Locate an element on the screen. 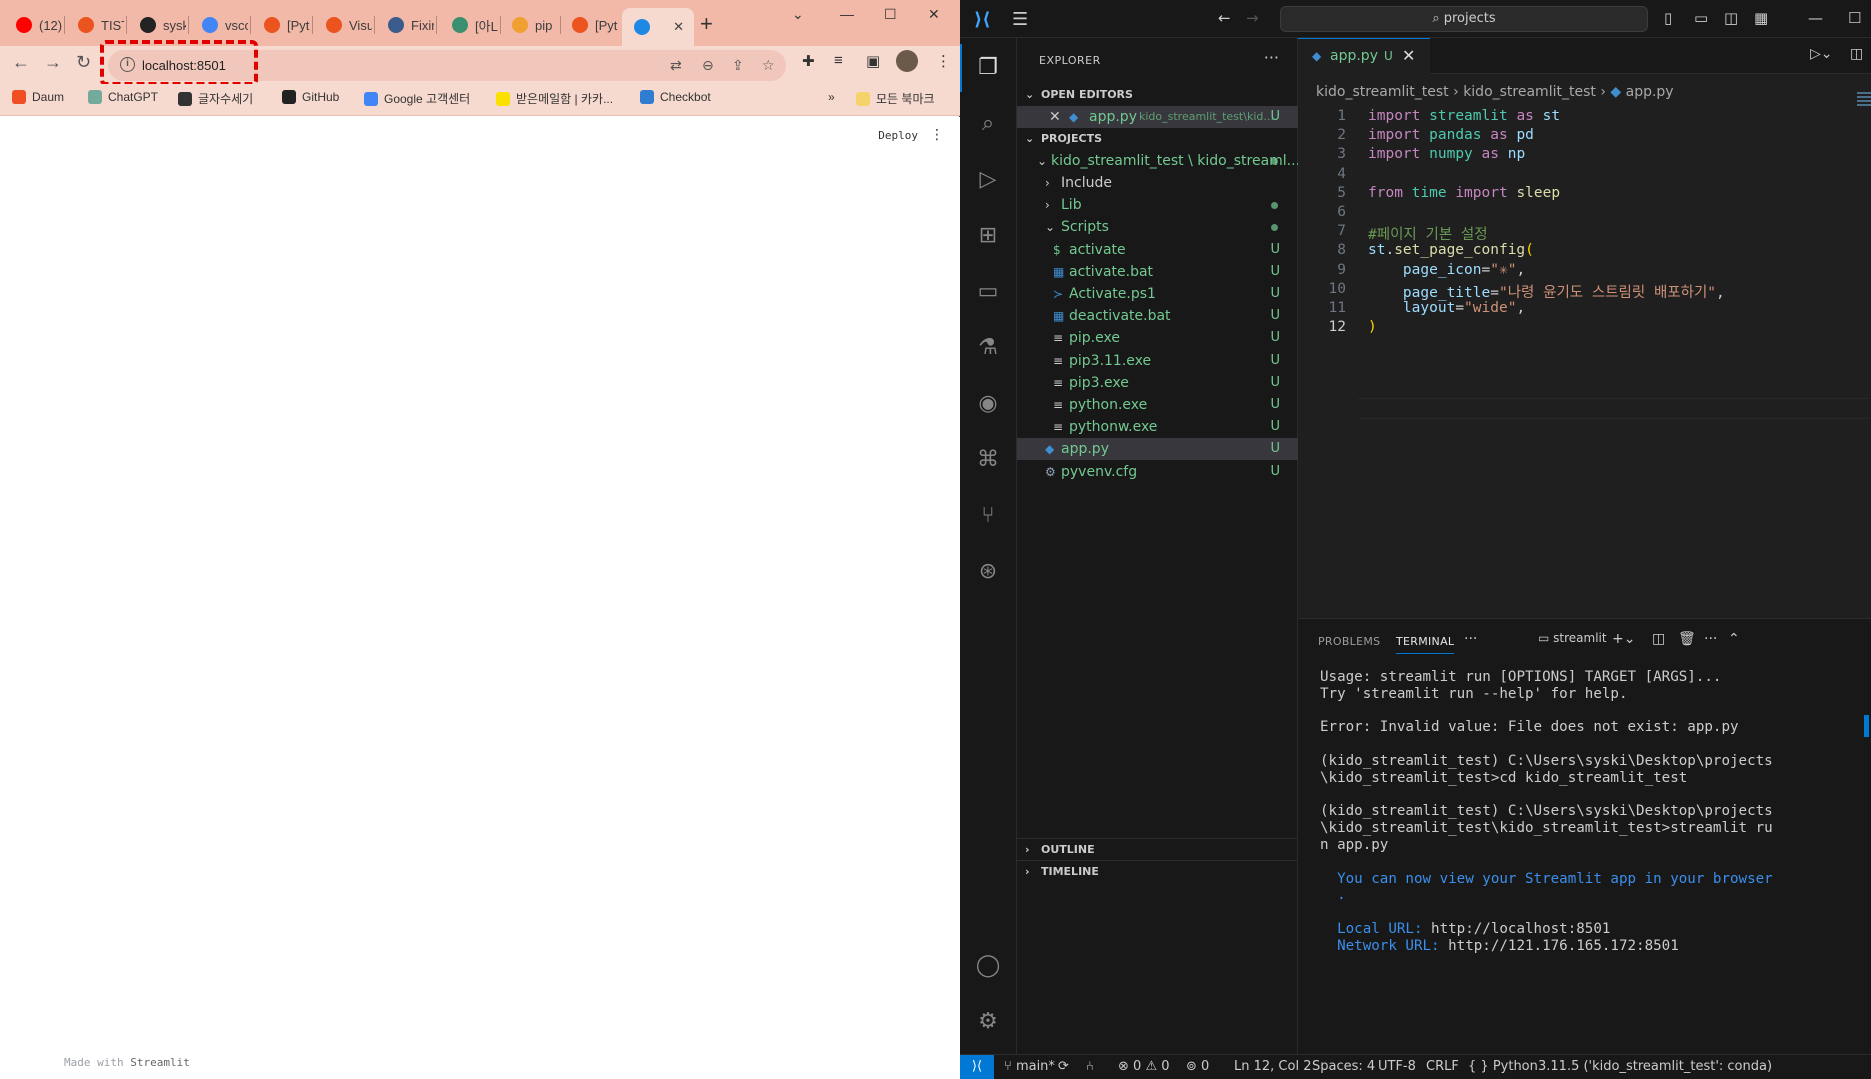 The width and height of the screenshot is (1871, 1079). settings-gear-icon: ⚙ is located at coordinates (988, 1022).